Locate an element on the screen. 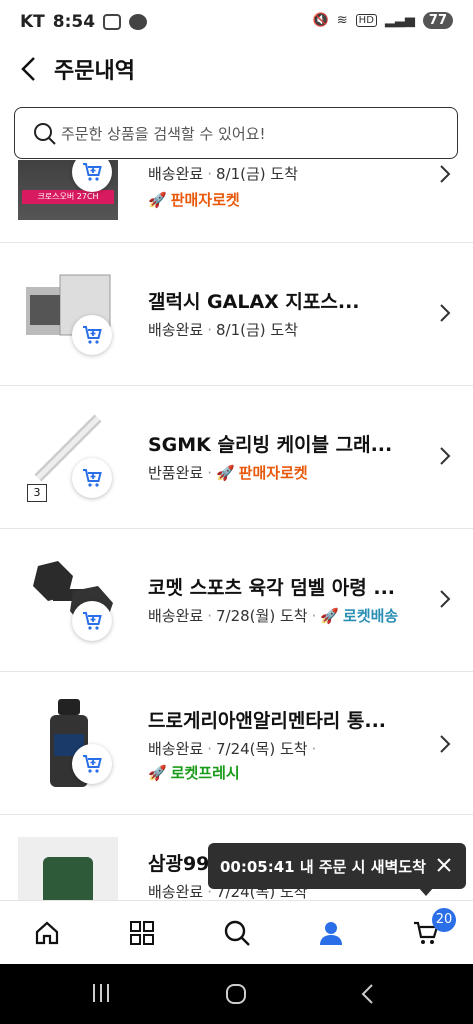 This screenshot has width=473, height=1024. toast-text: 00:05:41 내 주문 시 새벽도착 is located at coordinates (323, 866).